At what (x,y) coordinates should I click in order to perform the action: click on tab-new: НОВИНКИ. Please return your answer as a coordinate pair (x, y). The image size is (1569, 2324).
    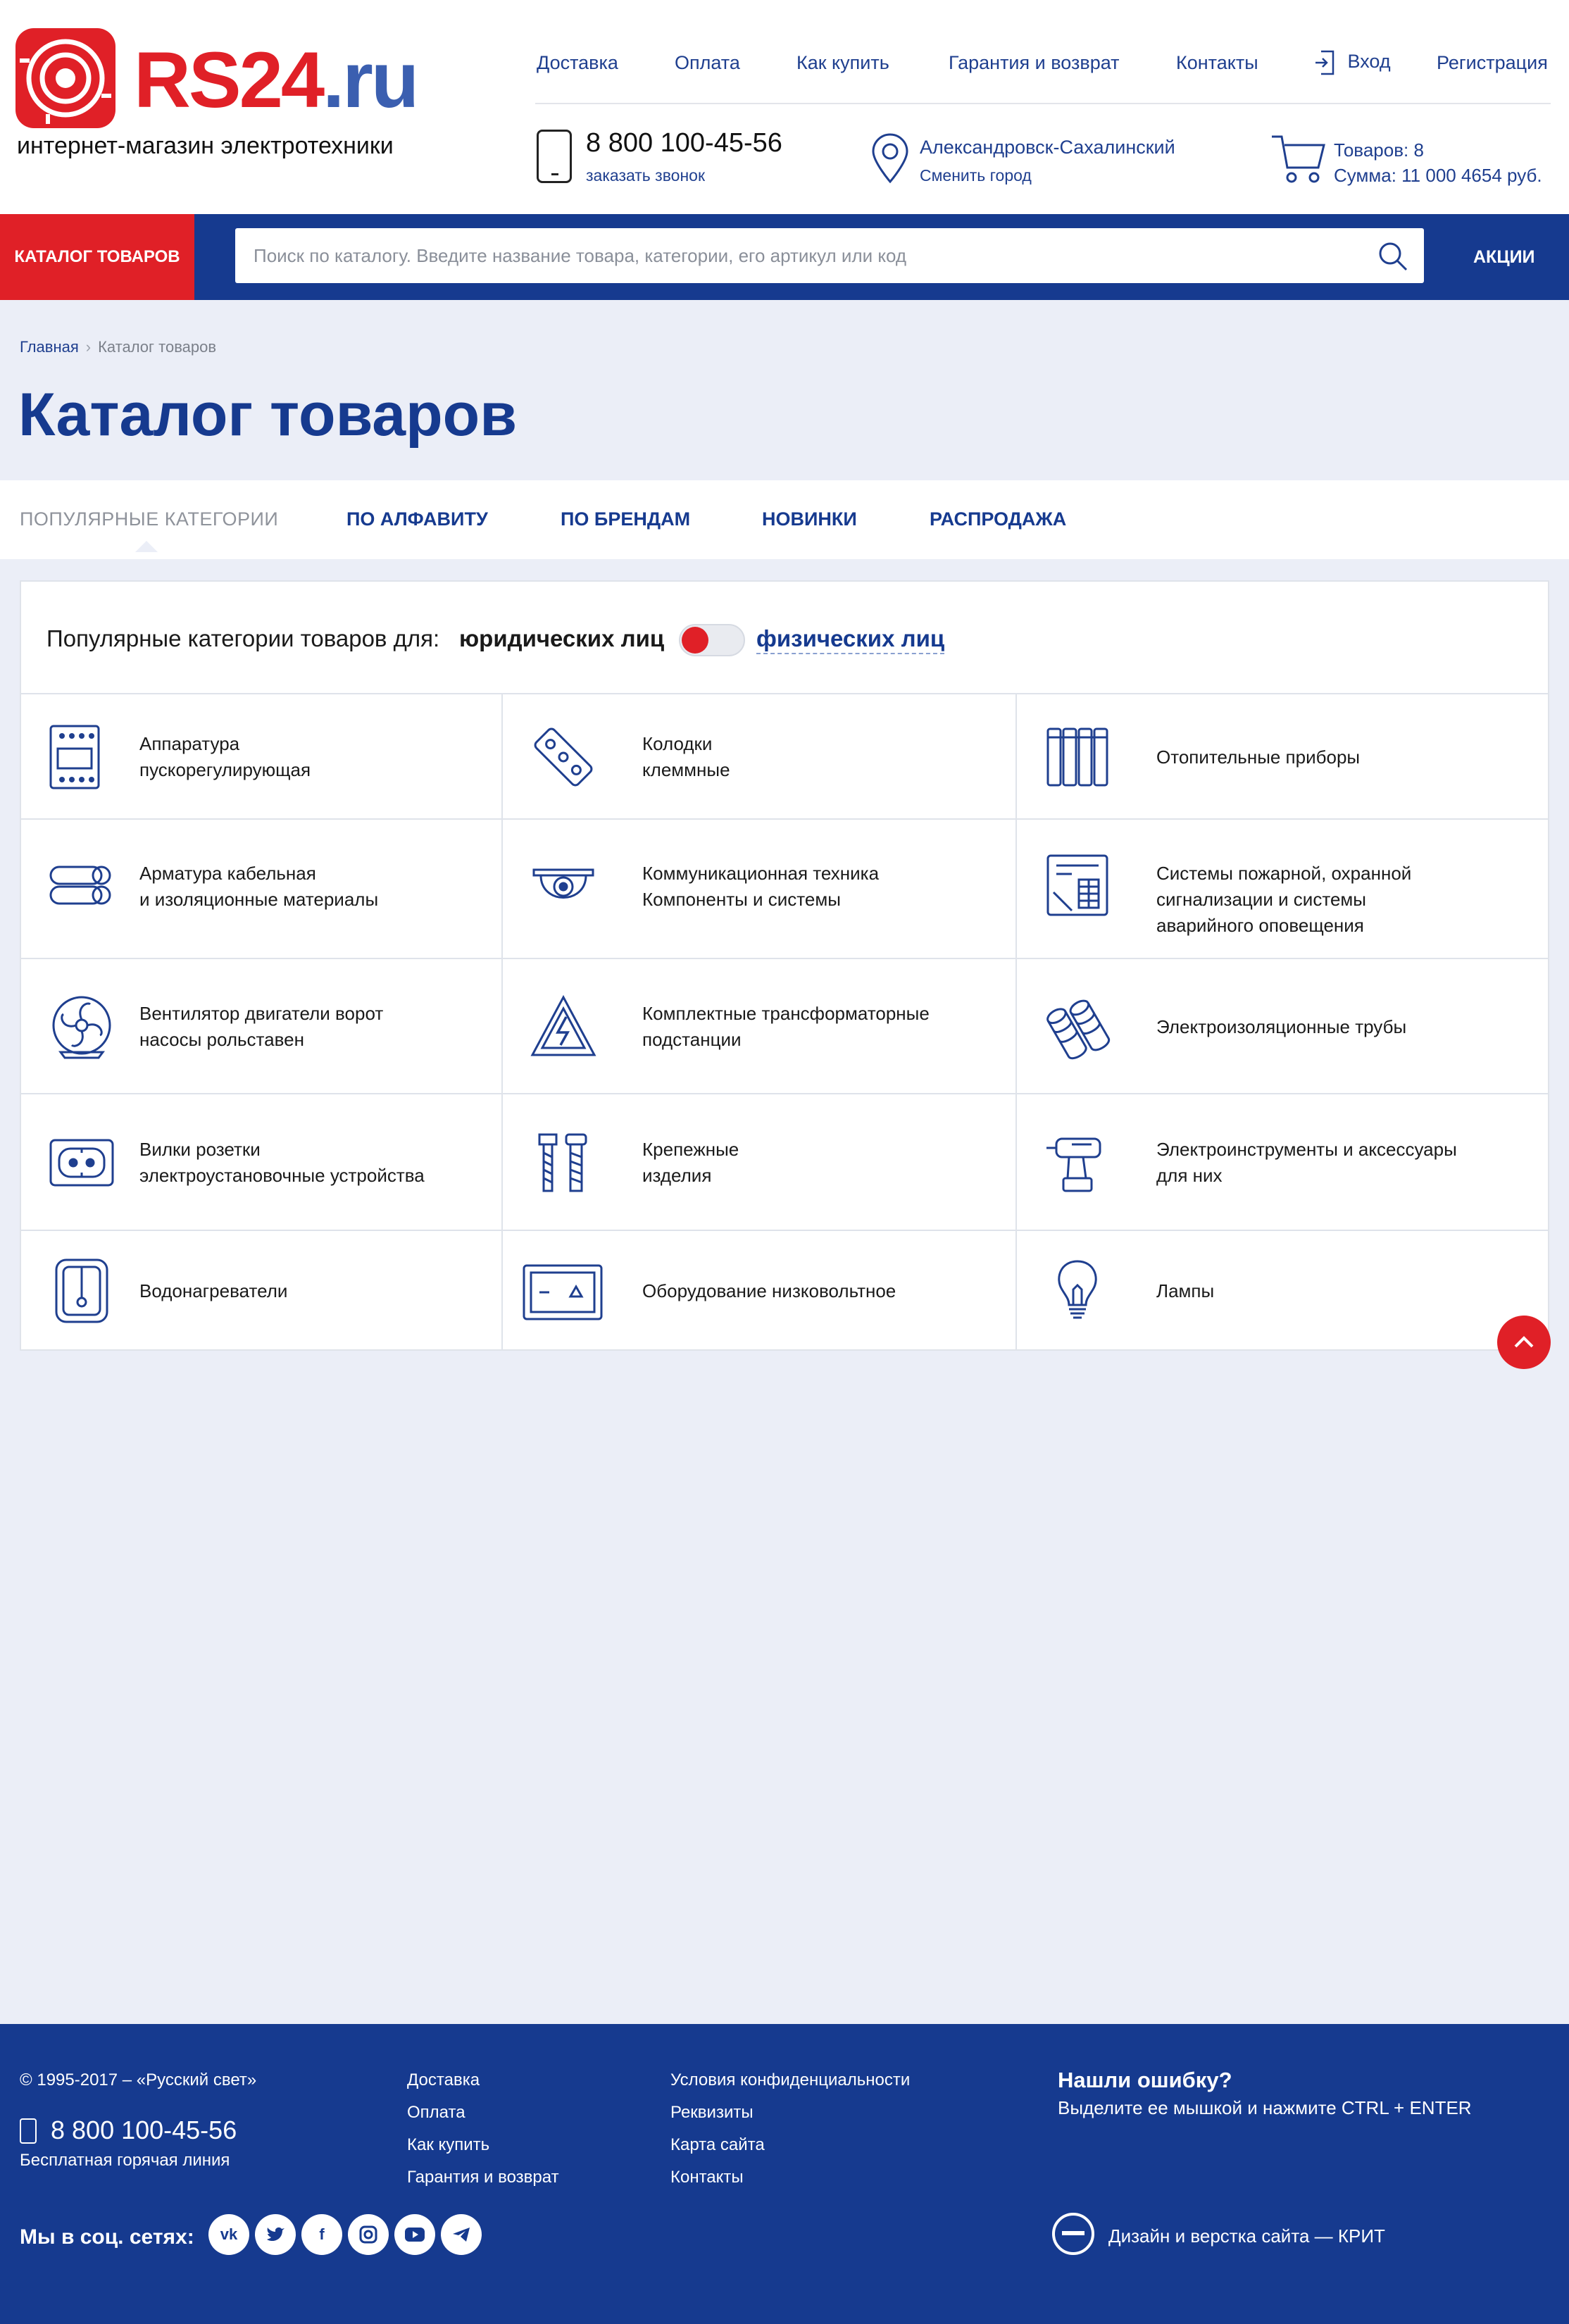
    Looking at the image, I should click on (809, 519).